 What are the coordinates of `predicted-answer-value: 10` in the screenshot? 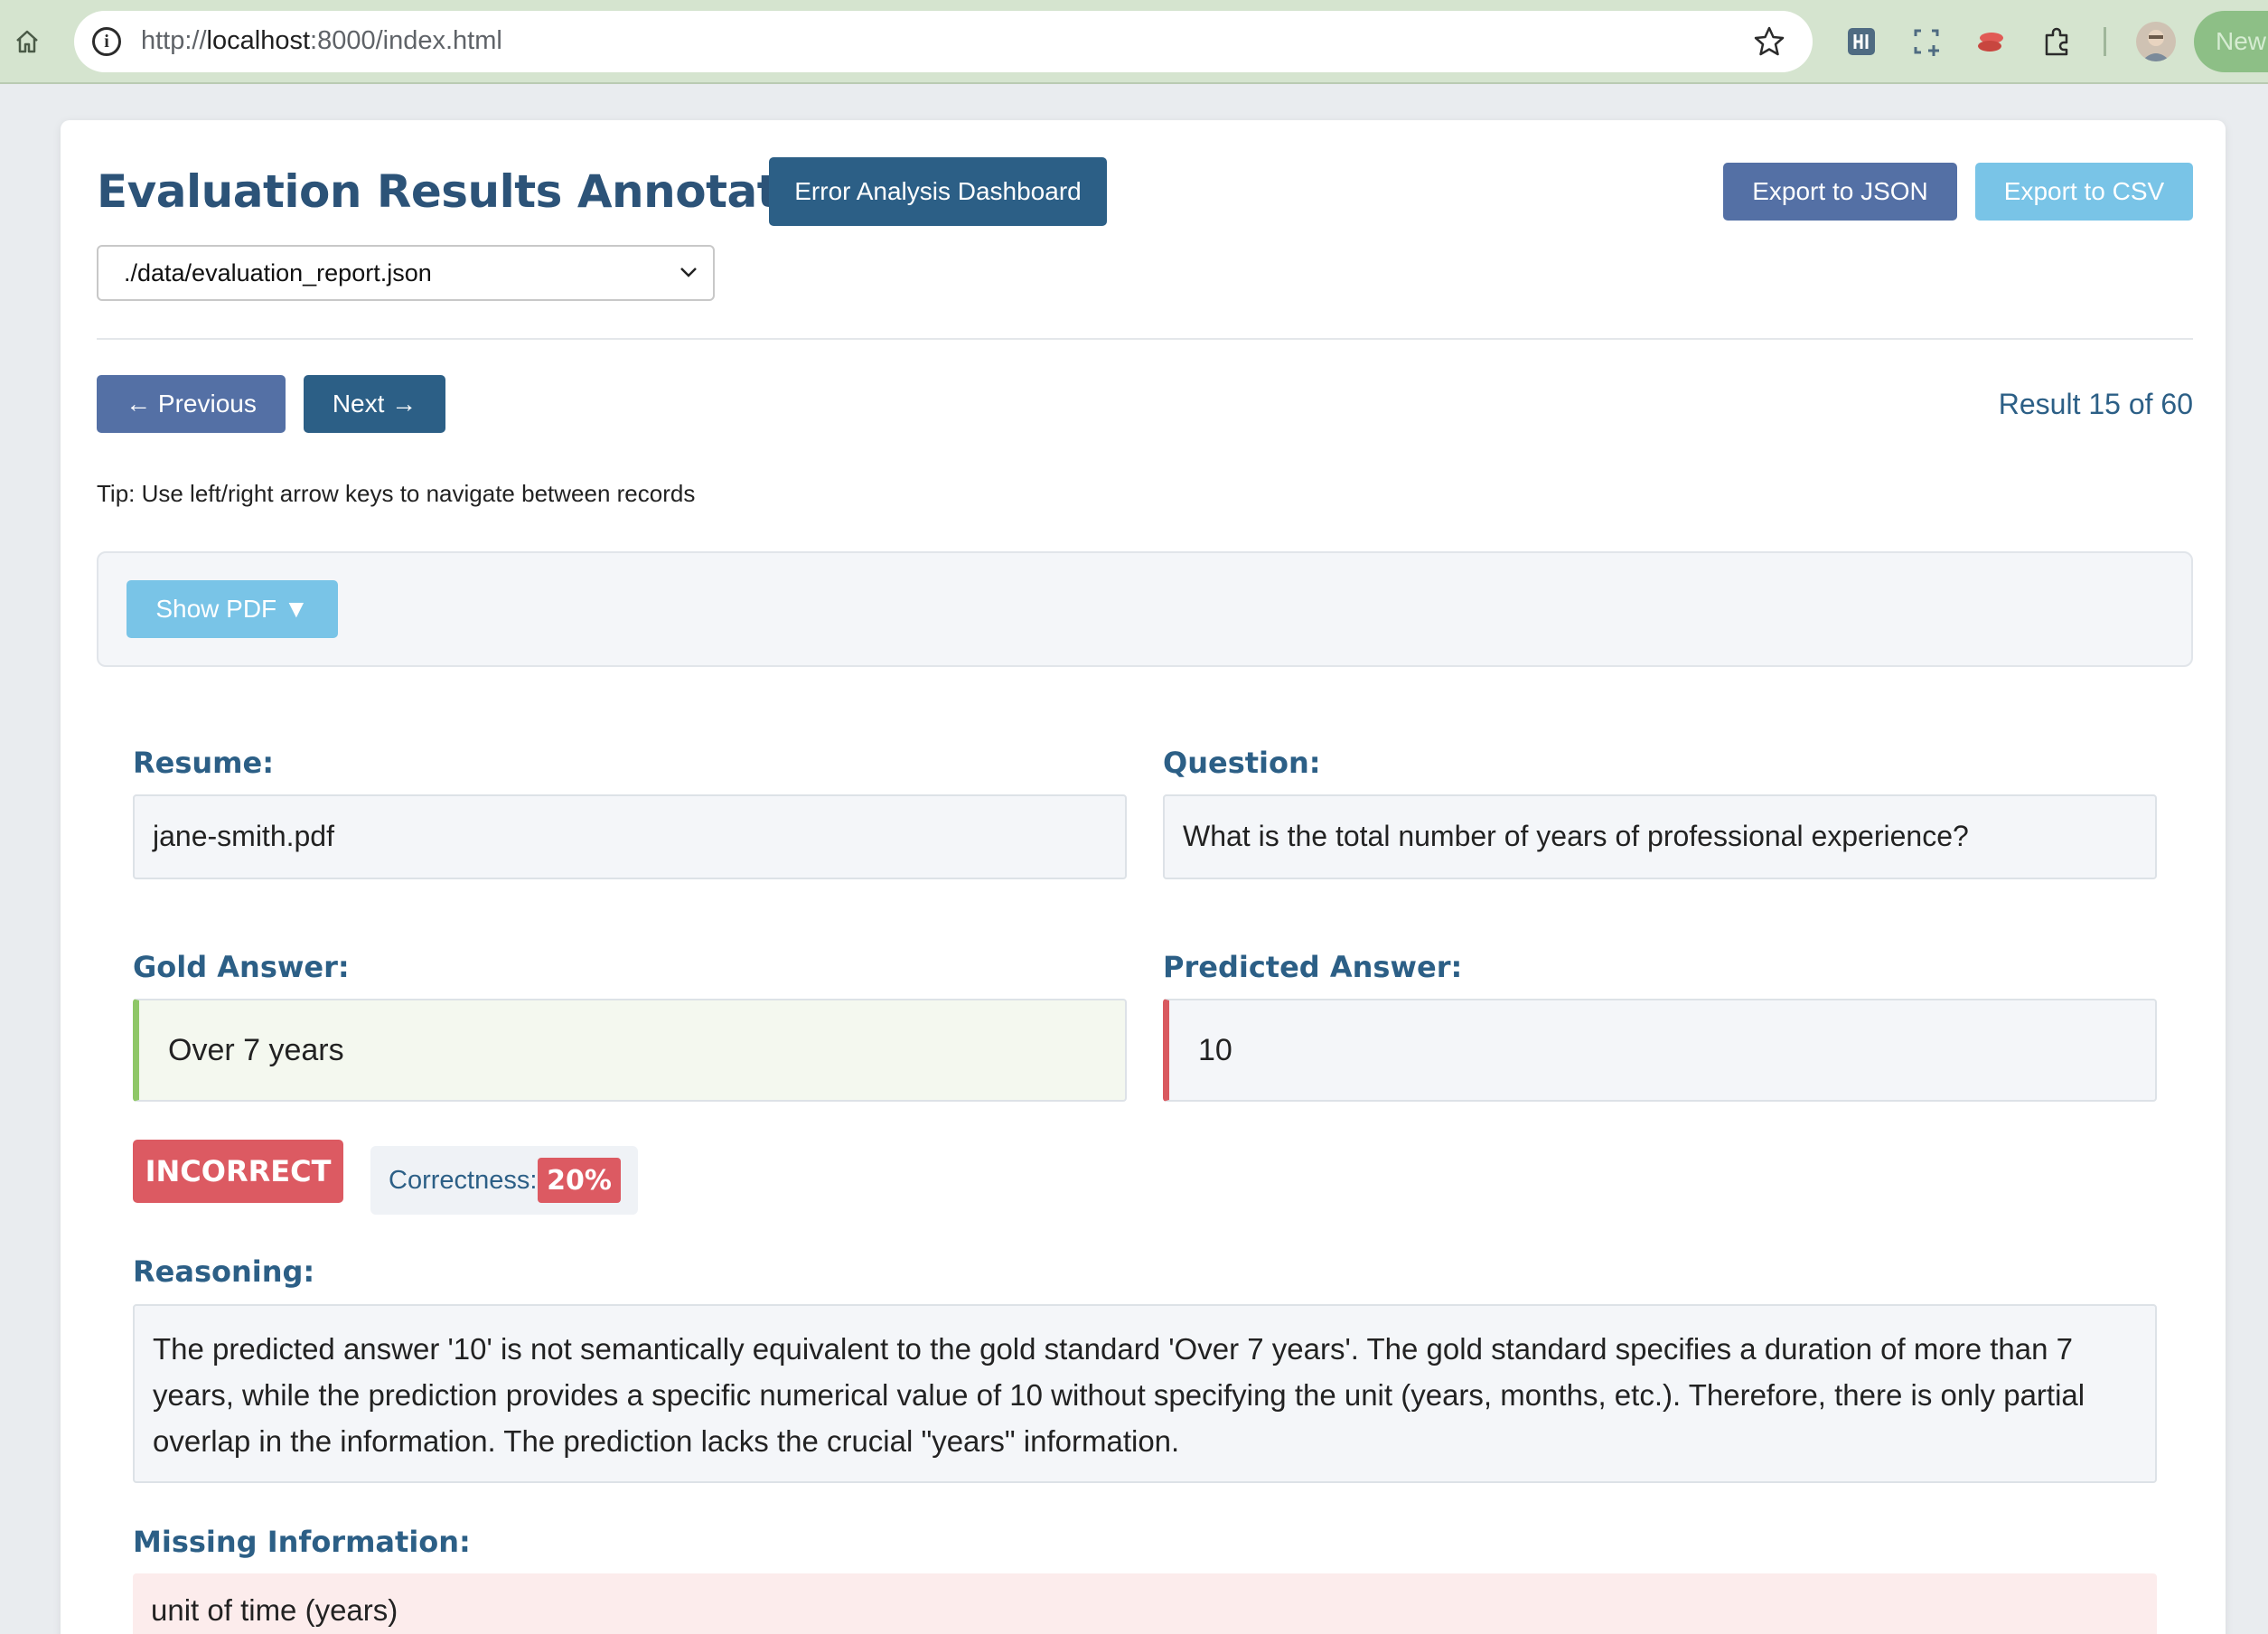 It's located at (1660, 1050).